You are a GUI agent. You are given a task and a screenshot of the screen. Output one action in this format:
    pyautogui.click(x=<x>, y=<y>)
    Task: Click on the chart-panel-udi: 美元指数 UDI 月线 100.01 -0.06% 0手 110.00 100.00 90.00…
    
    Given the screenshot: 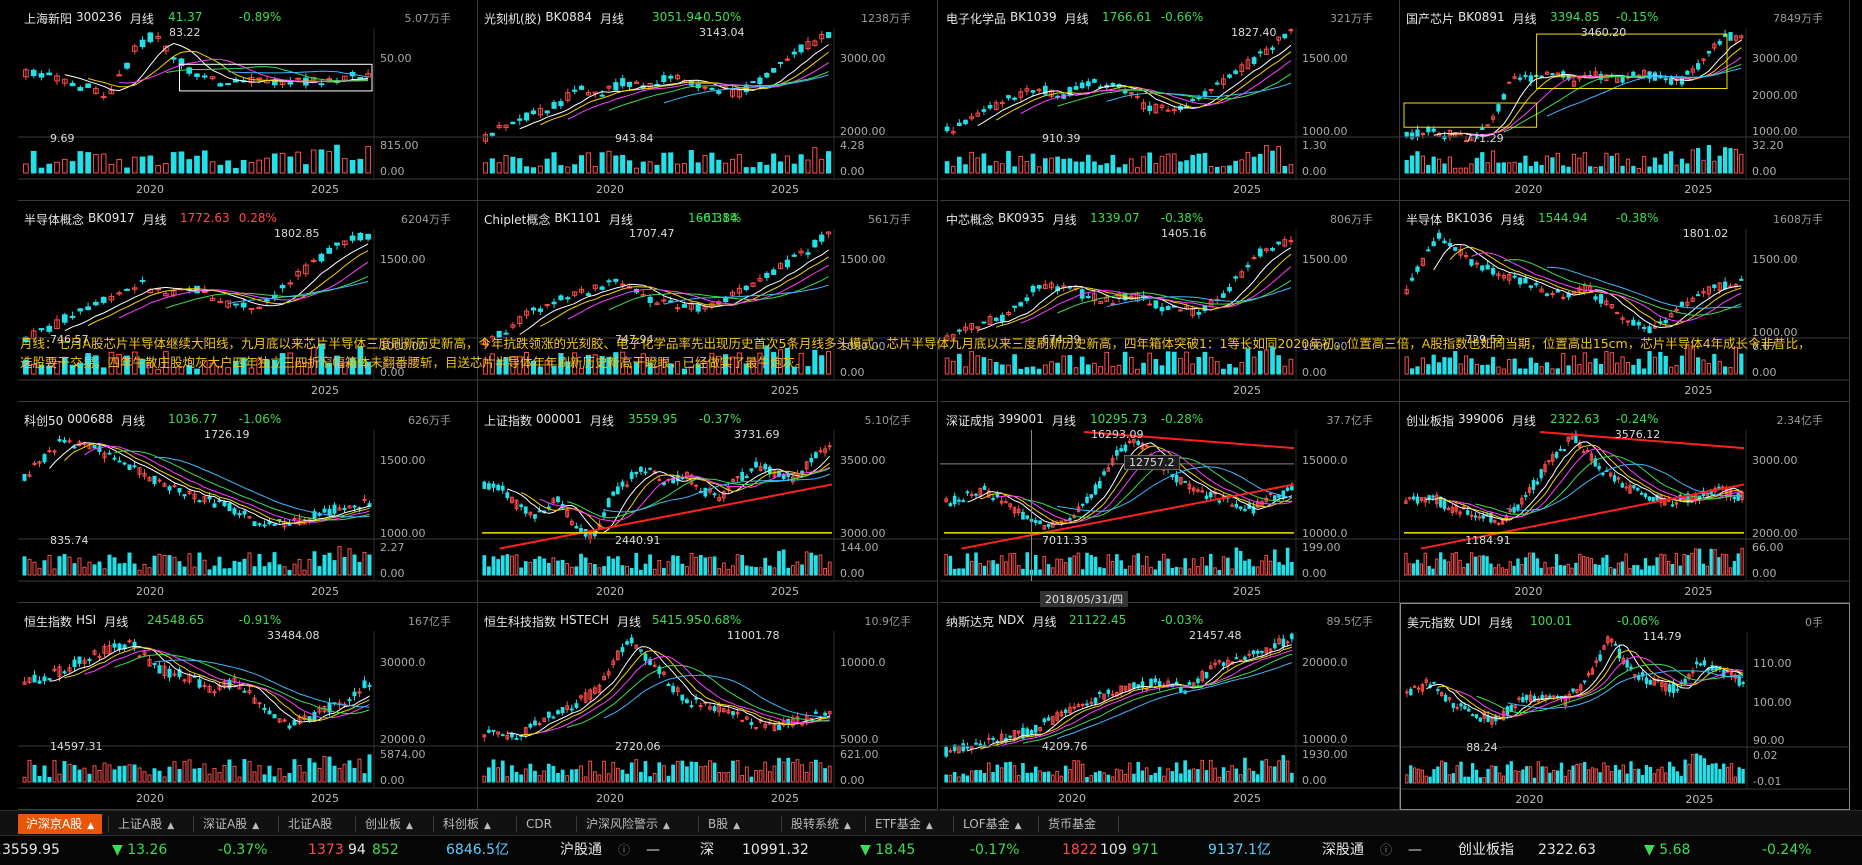 What is the action you would take?
    pyautogui.click(x=1625, y=706)
    